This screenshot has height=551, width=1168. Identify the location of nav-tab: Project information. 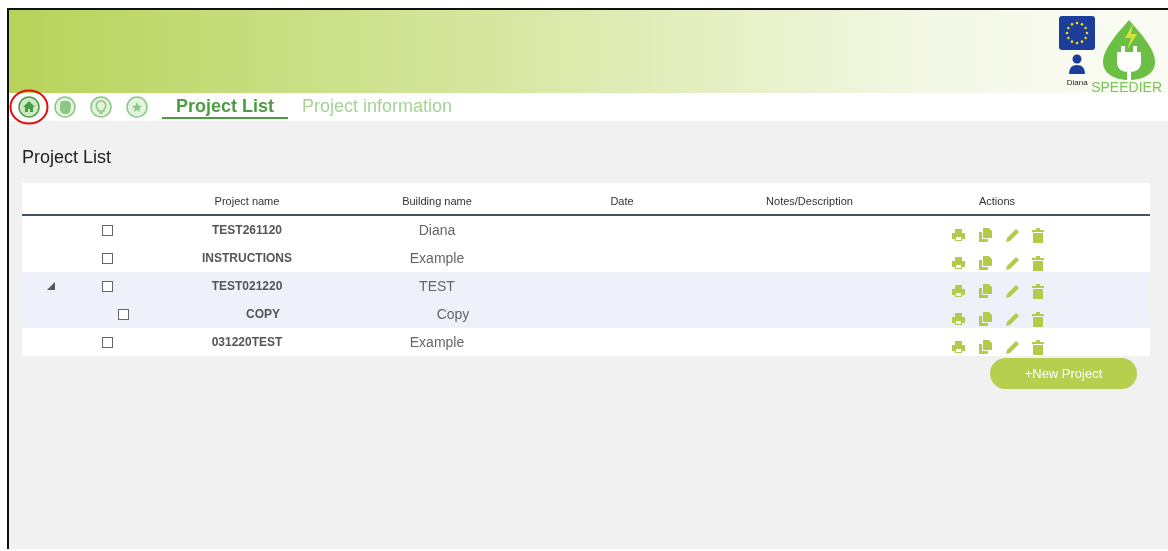
(377, 107).